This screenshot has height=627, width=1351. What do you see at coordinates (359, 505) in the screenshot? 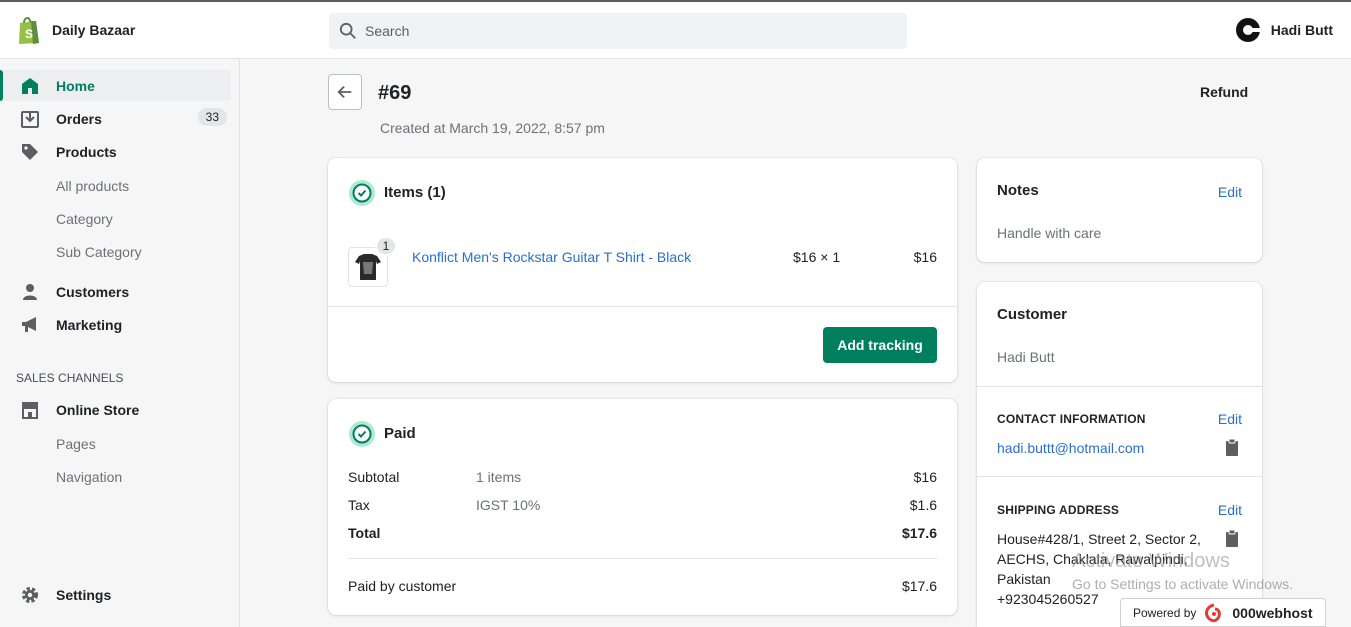
I see `tax-label: Tax` at bounding box center [359, 505].